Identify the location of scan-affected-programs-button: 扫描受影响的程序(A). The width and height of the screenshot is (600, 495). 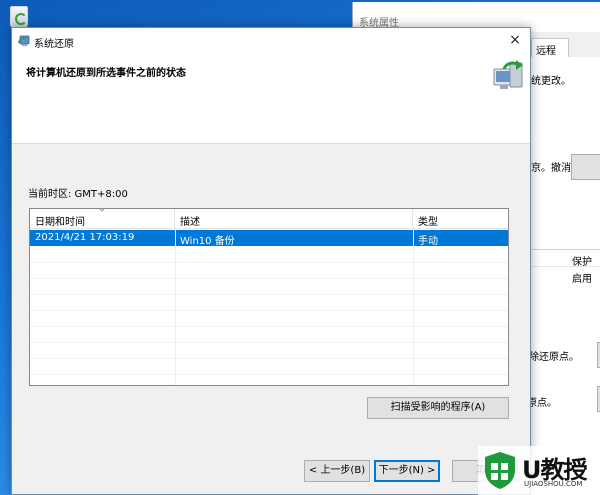
(438, 408).